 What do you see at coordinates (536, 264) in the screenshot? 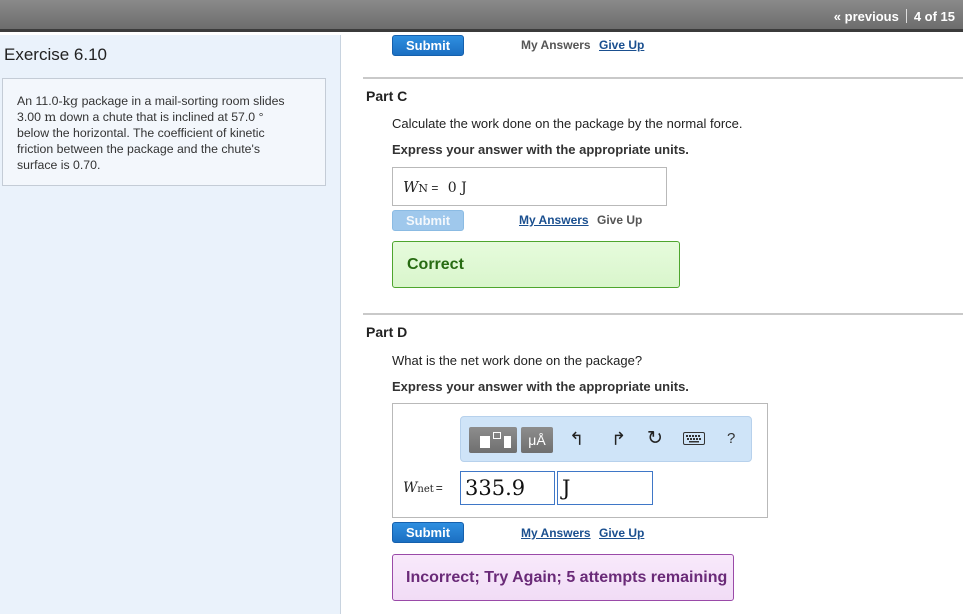
I see `correct-feedback: Correct` at bounding box center [536, 264].